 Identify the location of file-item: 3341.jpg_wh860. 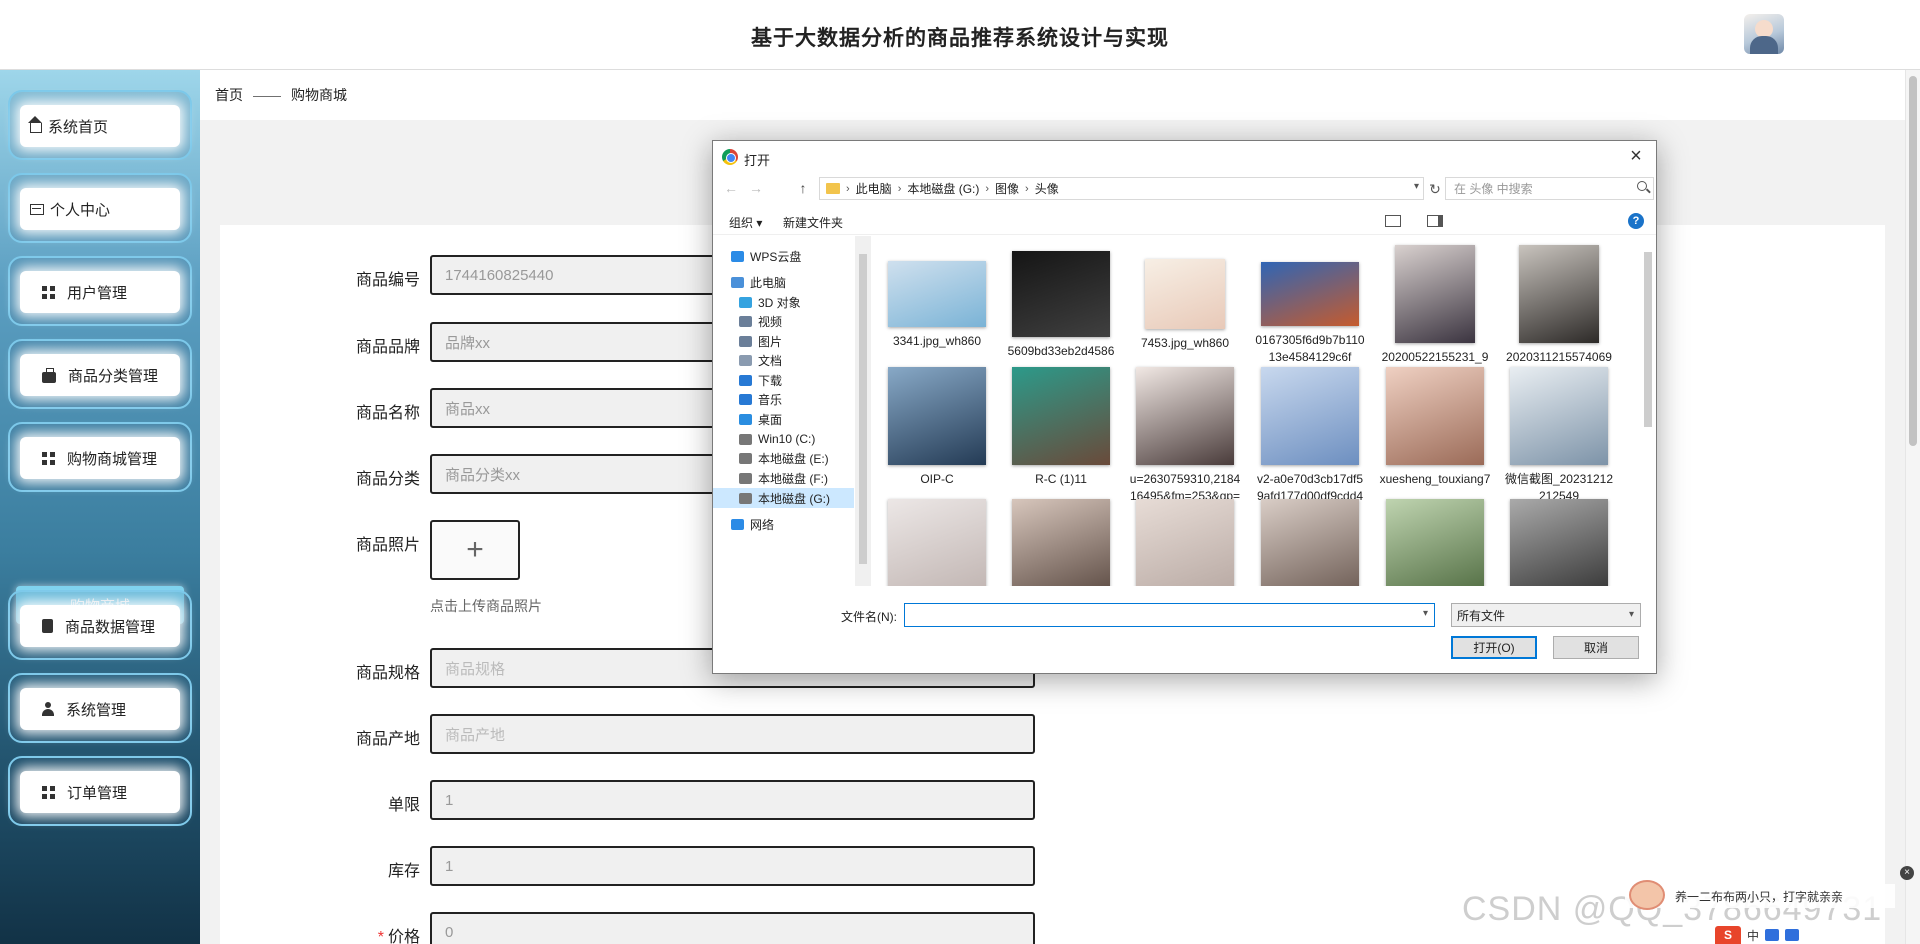
(937, 297).